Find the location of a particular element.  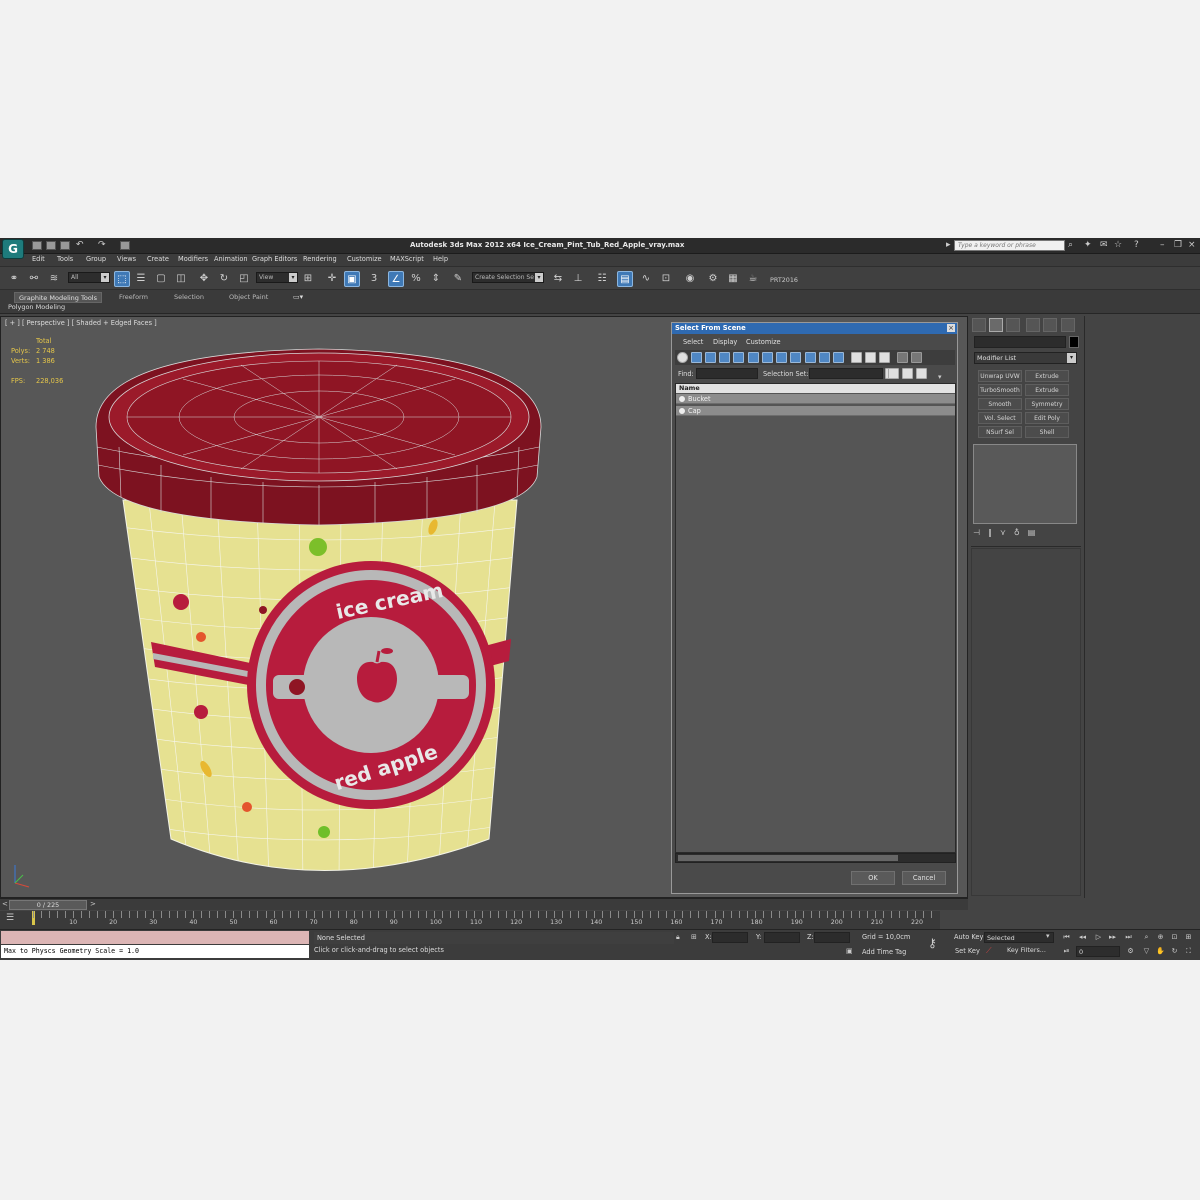

tab-graphite-modeling-tools: Graphite Modeling Tools is located at coordinates (58, 297).